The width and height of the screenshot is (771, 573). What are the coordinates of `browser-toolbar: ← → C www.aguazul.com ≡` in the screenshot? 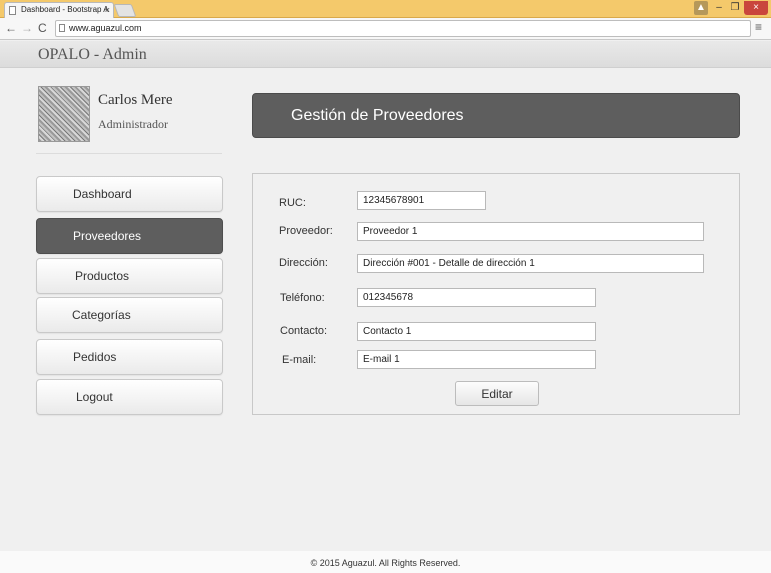 It's located at (385, 29).